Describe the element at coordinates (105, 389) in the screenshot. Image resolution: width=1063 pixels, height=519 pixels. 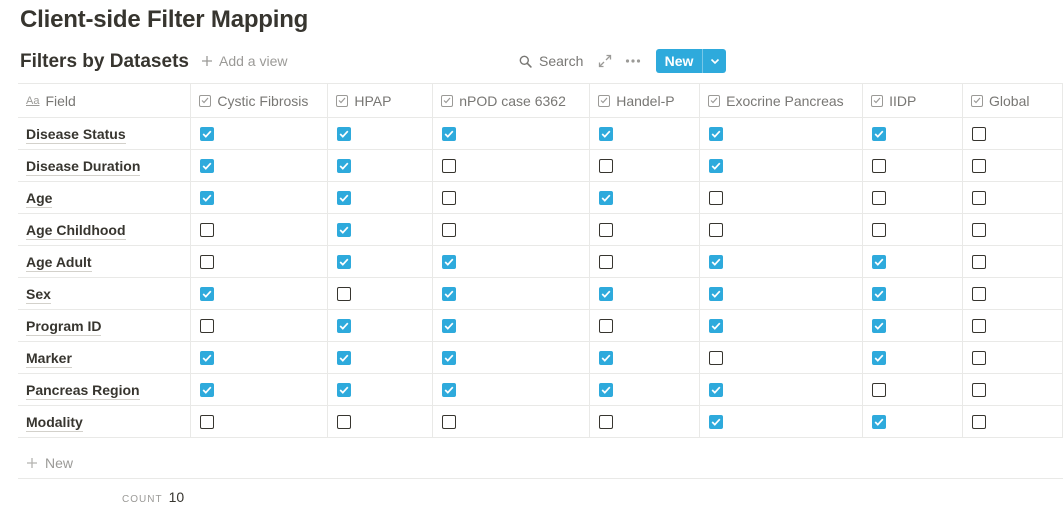
I see `field-cell: Pancreas Region` at that location.